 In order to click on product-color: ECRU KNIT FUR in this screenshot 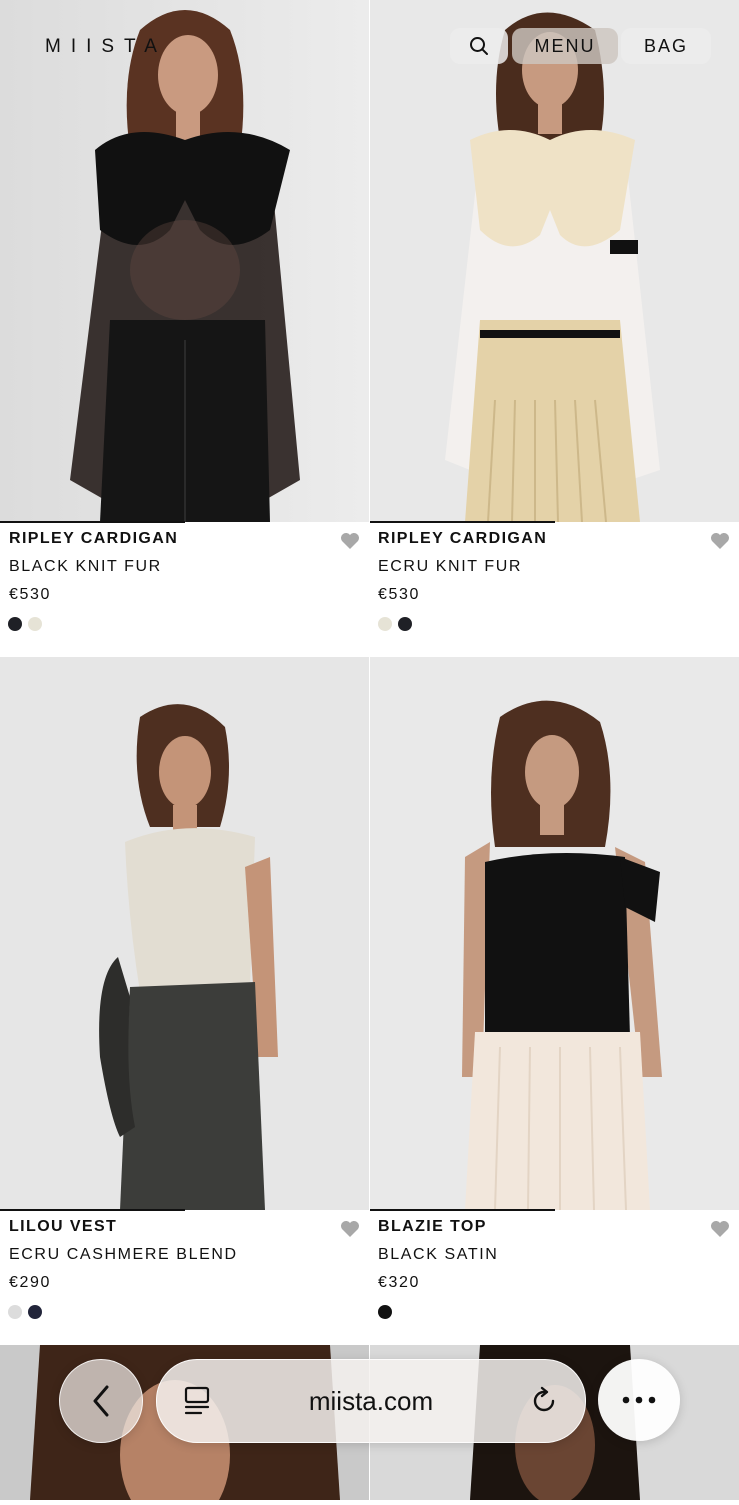, I will do `click(450, 566)`.